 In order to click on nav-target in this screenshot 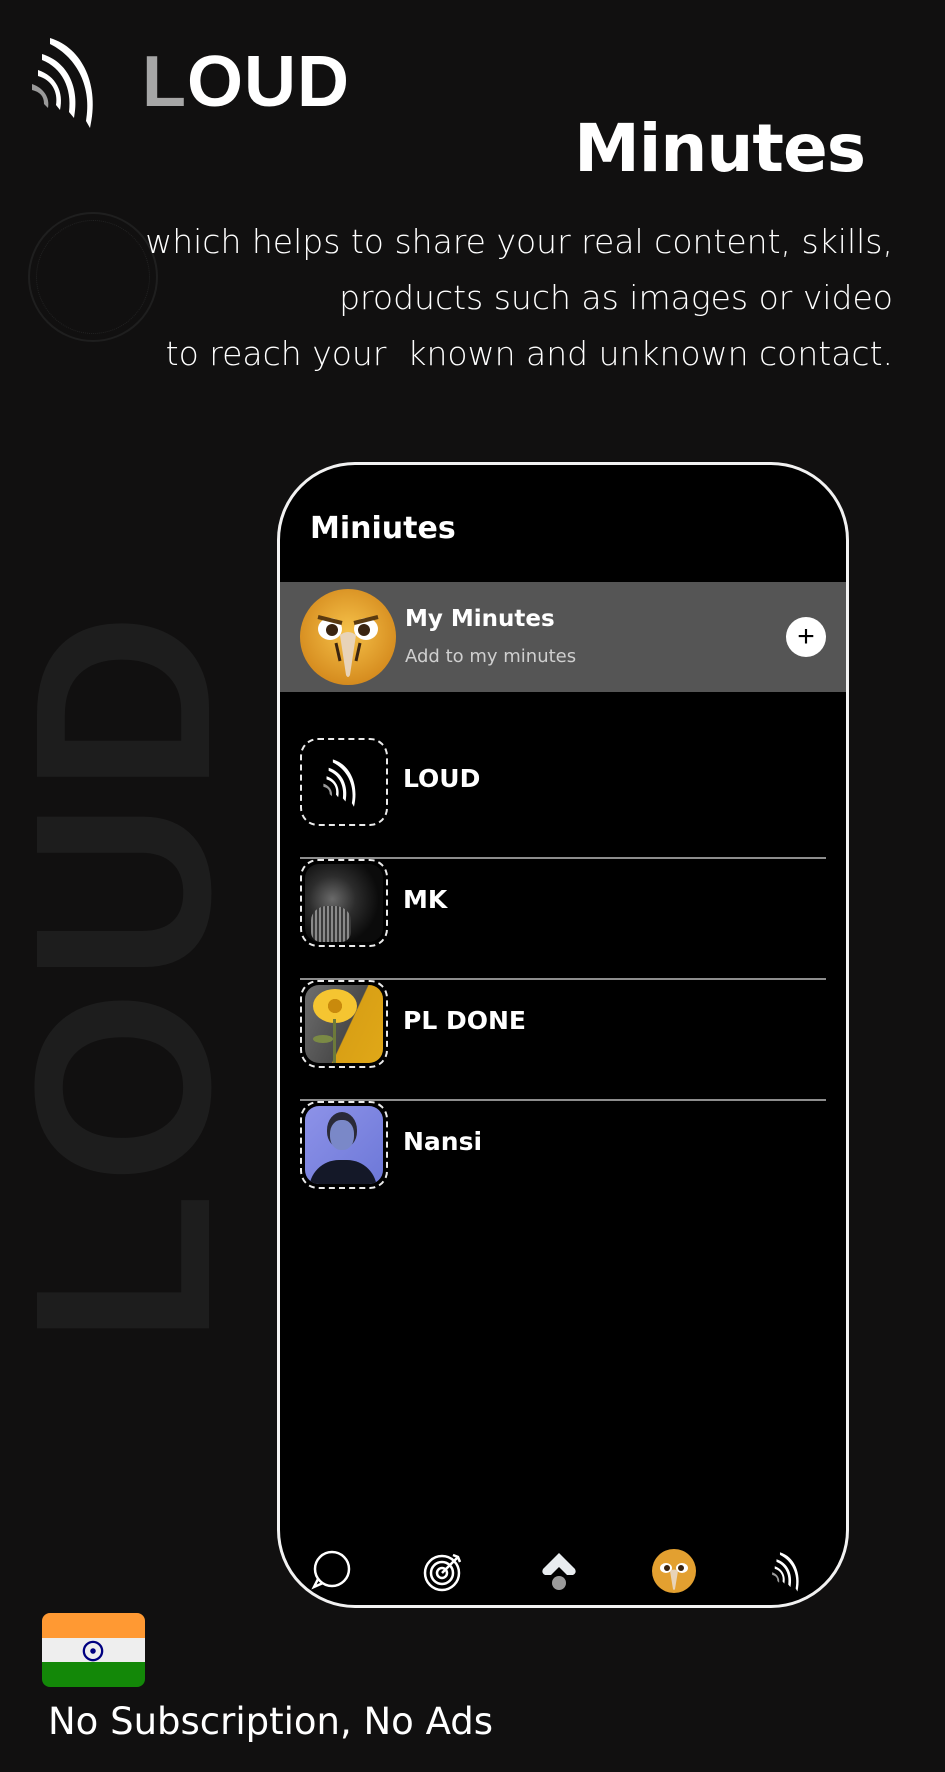, I will do `click(444, 1571)`.